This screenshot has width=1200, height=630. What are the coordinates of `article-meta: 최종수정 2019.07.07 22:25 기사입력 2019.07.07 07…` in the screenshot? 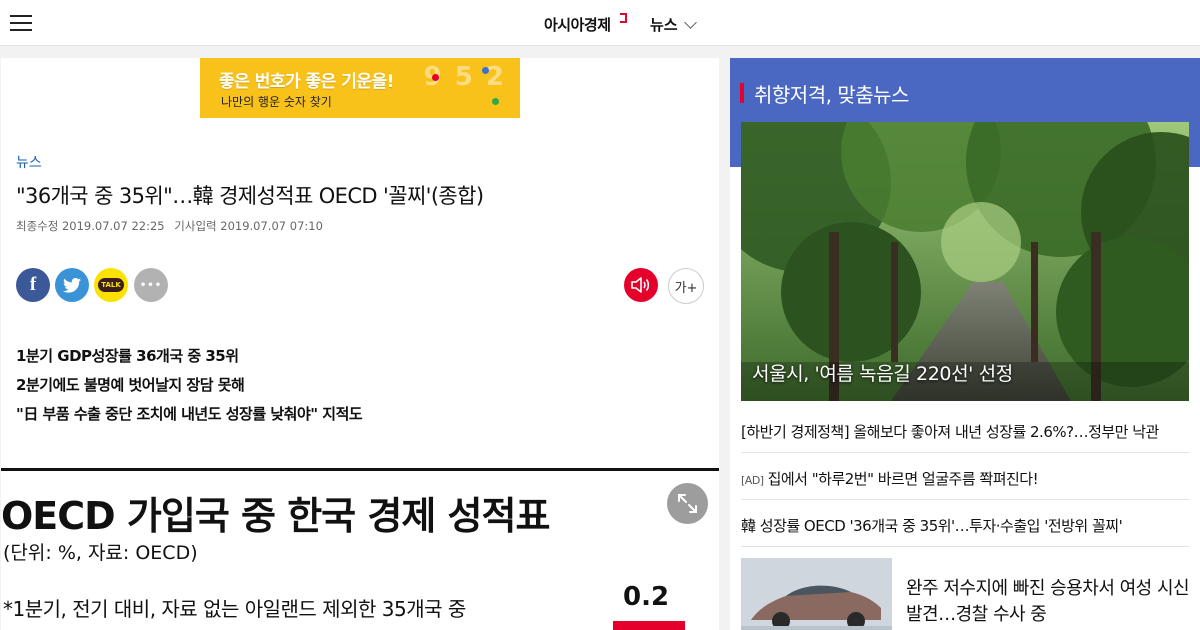 It's located at (172, 226).